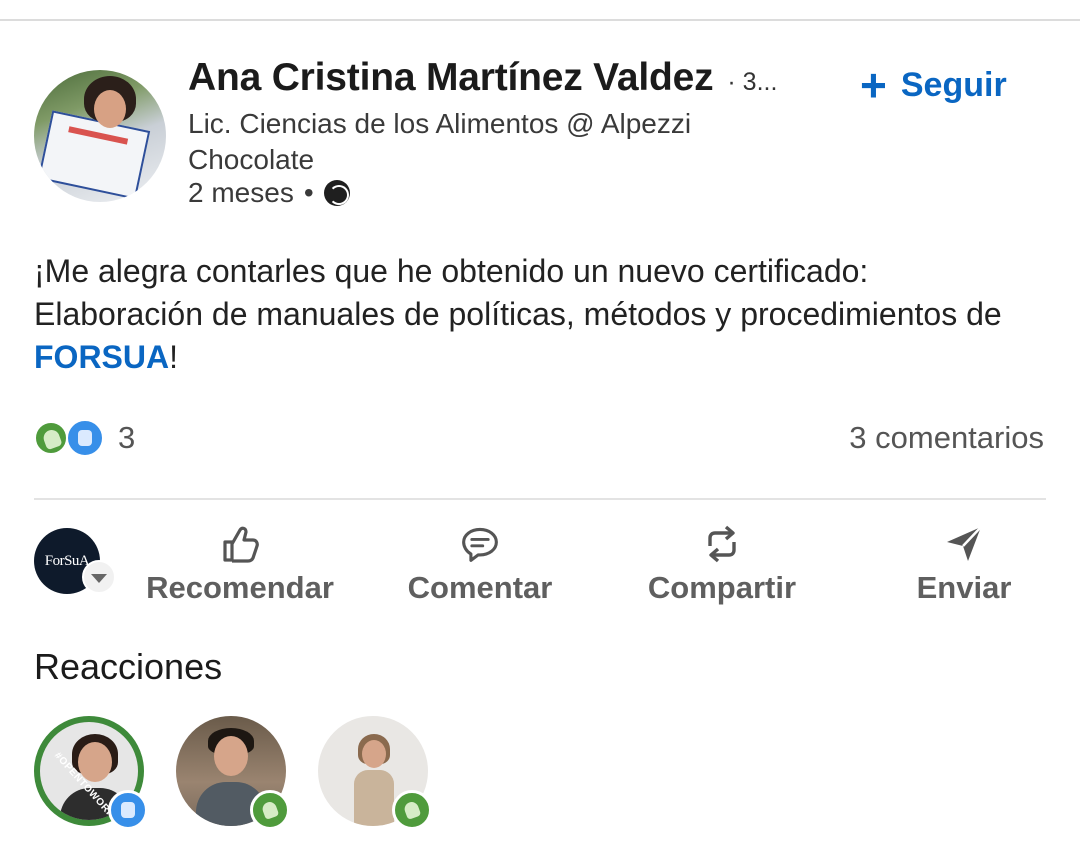 The height and width of the screenshot is (855, 1080). I want to click on follow-button: + Seguir, so click(933, 85).